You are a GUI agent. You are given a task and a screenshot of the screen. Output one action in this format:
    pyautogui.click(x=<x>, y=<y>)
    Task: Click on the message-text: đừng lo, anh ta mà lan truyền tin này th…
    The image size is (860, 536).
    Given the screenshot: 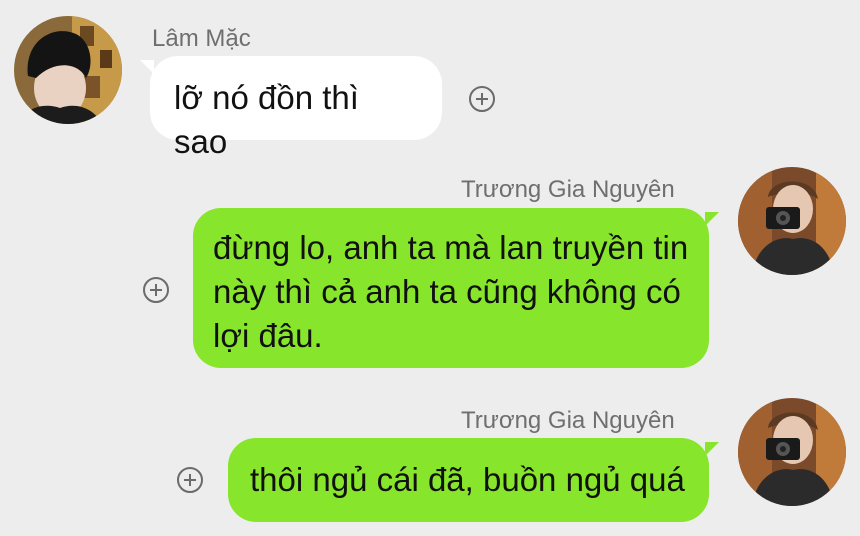 What is the action you would take?
    pyautogui.click(x=451, y=291)
    